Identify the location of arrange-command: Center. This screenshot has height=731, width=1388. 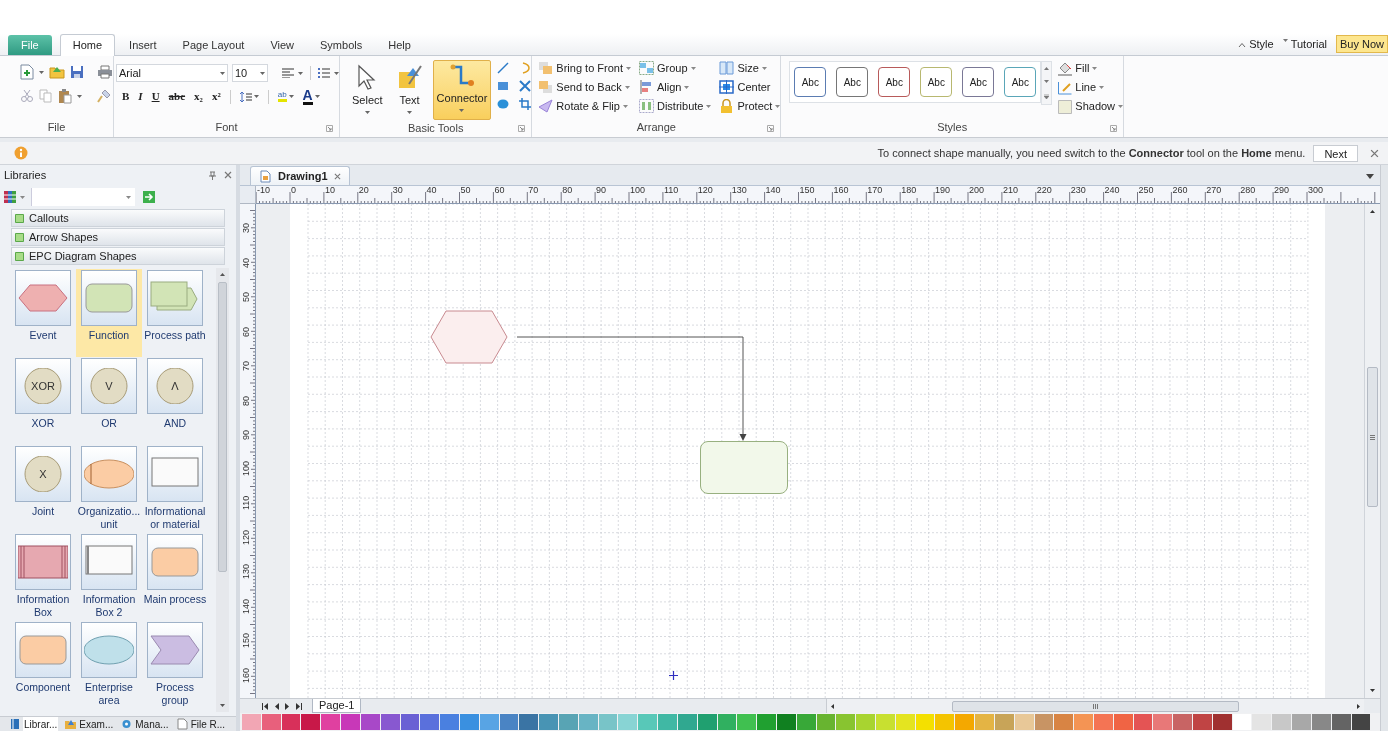
(754, 87).